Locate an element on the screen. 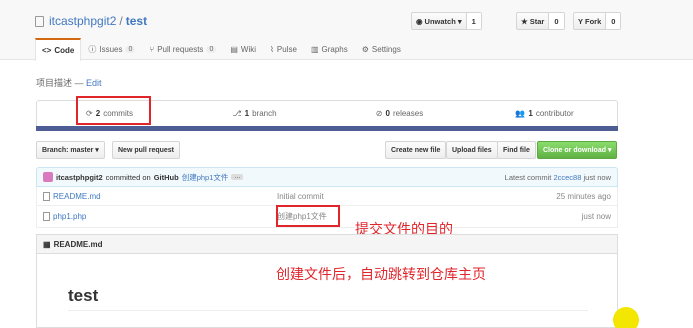 This screenshot has width=693, height=328. commit-meta: Latest commit 2ccec88 just now is located at coordinates (558, 177).